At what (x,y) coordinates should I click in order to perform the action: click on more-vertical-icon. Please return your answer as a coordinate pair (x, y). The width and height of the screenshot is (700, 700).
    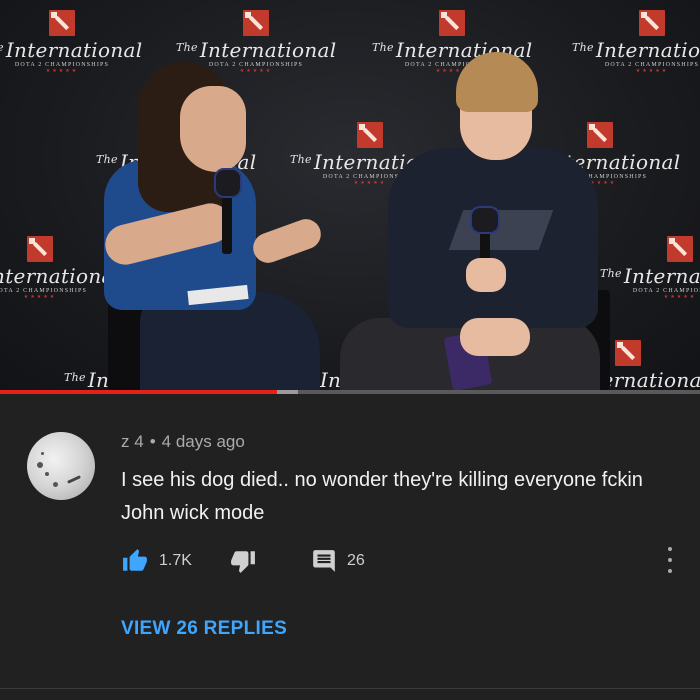
    Looking at the image, I should click on (670, 549).